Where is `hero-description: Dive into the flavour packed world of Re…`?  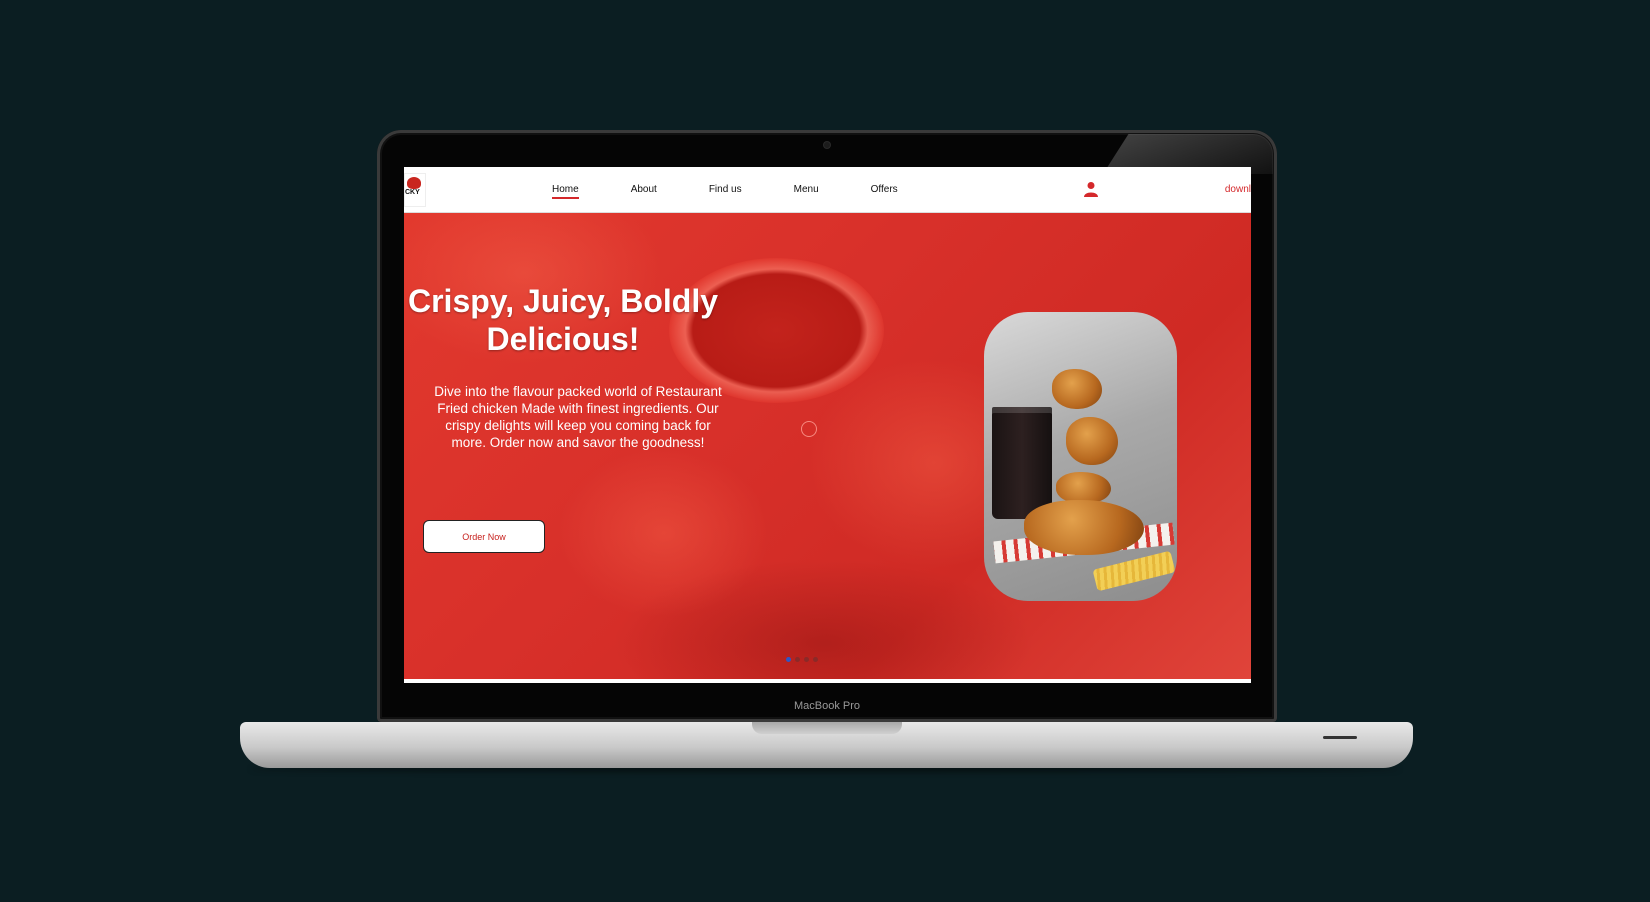
hero-description: Dive into the flavour packed world of Re… is located at coordinates (578, 417).